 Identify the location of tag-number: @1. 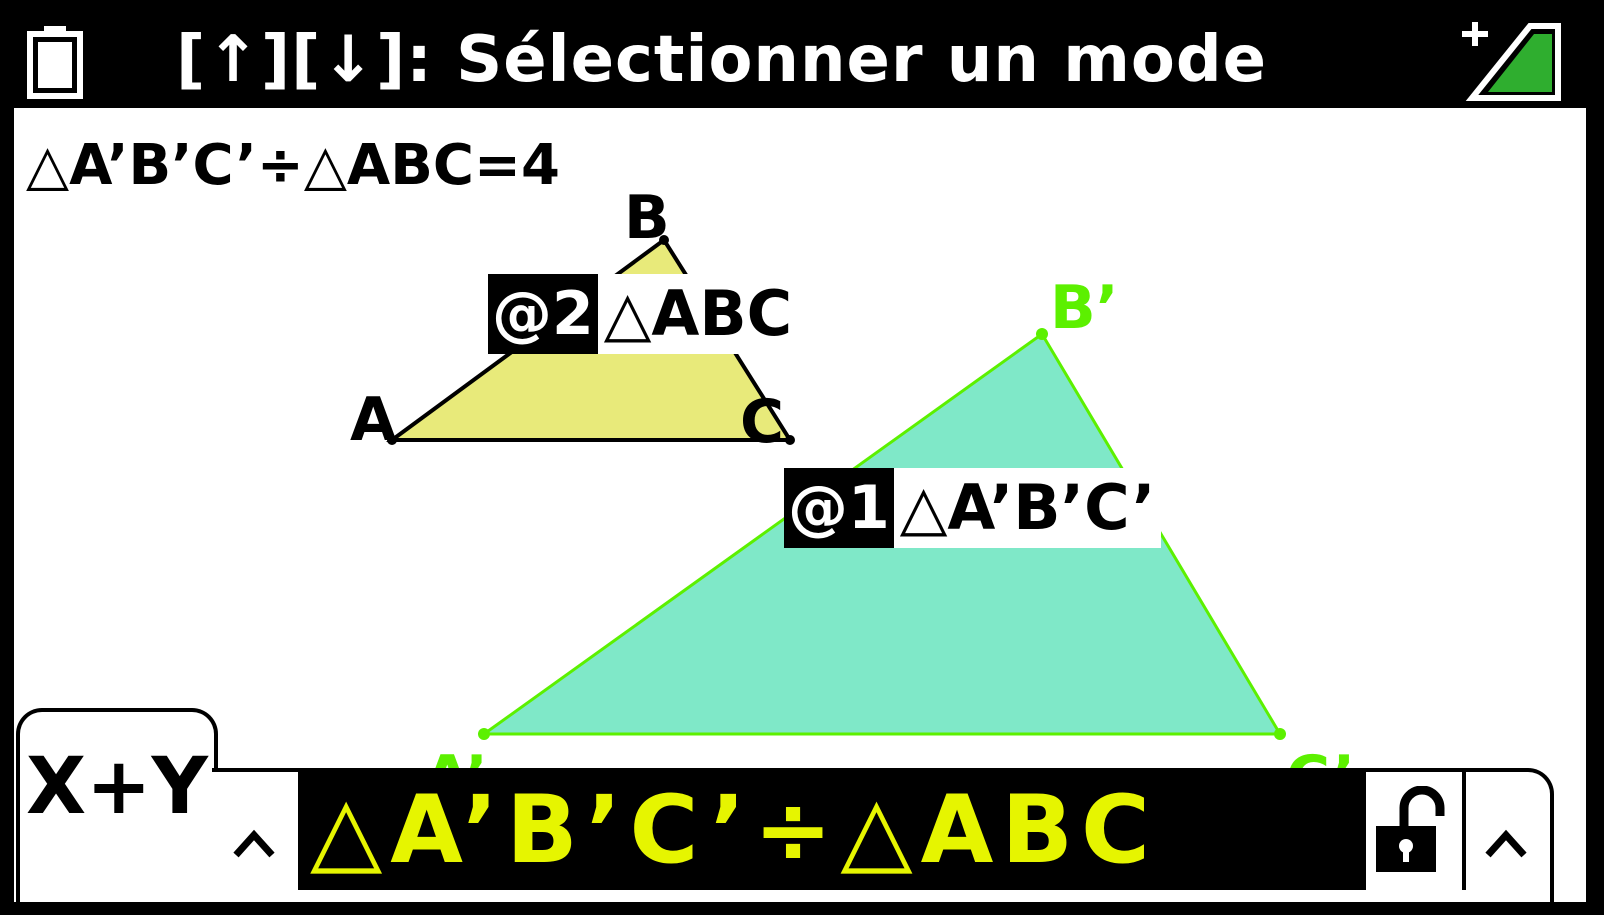
(839, 508).